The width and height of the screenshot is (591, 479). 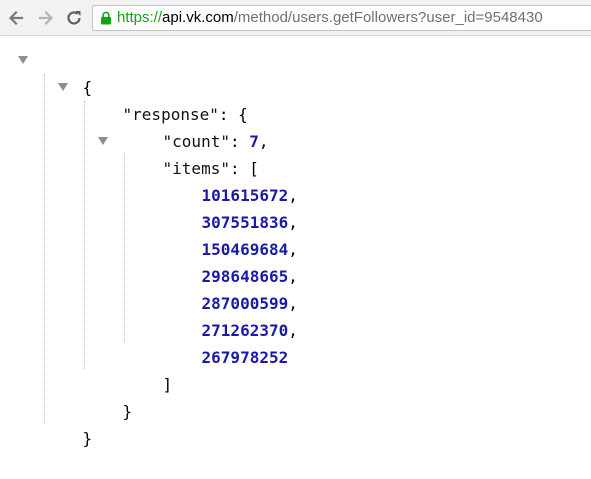 What do you see at coordinates (68, 72) in the screenshot?
I see `json-root-open: {` at bounding box center [68, 72].